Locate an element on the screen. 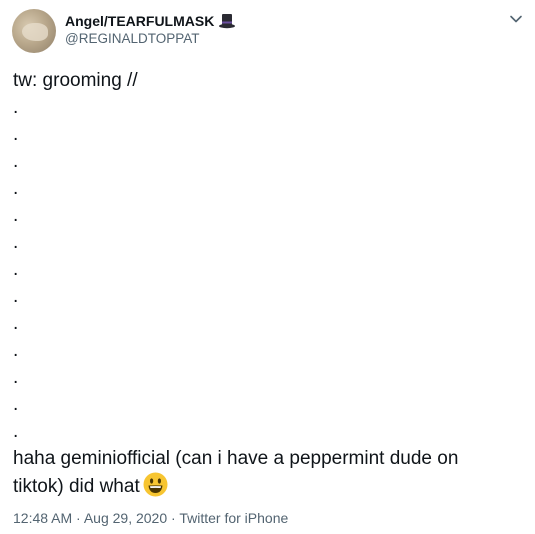 Image resolution: width=535 pixels, height=534 pixels. display-name: Angel/TEARFULMASK is located at coordinates (139, 21).